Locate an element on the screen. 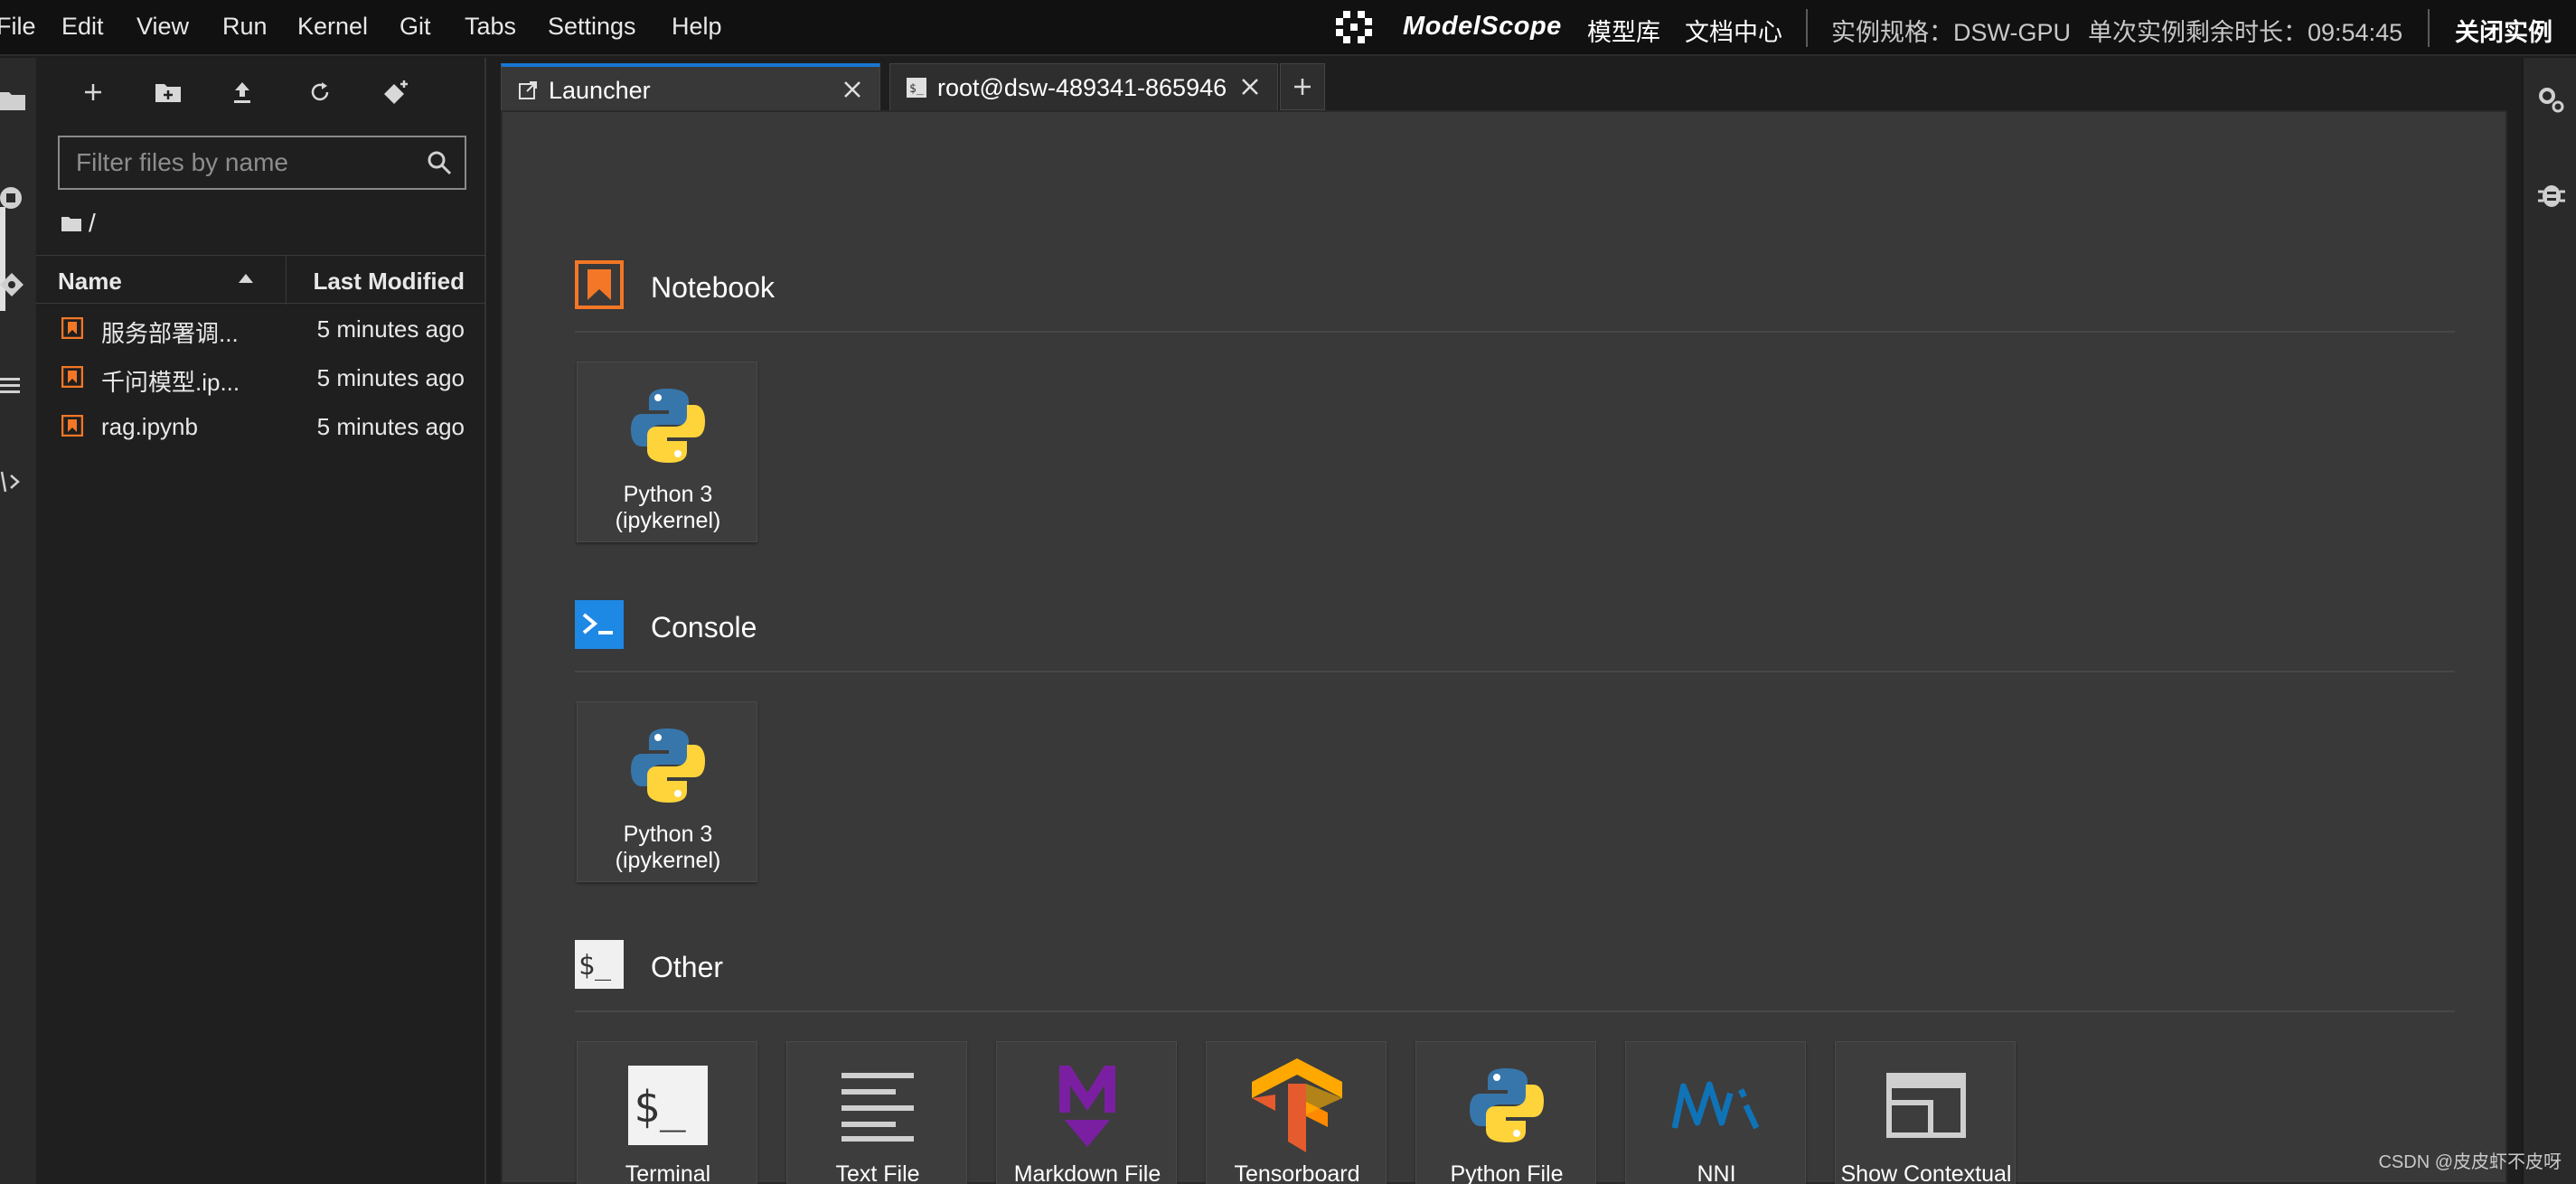 Image resolution: width=2576 pixels, height=1184 pixels. docs-center-link: 文档中心 is located at coordinates (1733, 30).